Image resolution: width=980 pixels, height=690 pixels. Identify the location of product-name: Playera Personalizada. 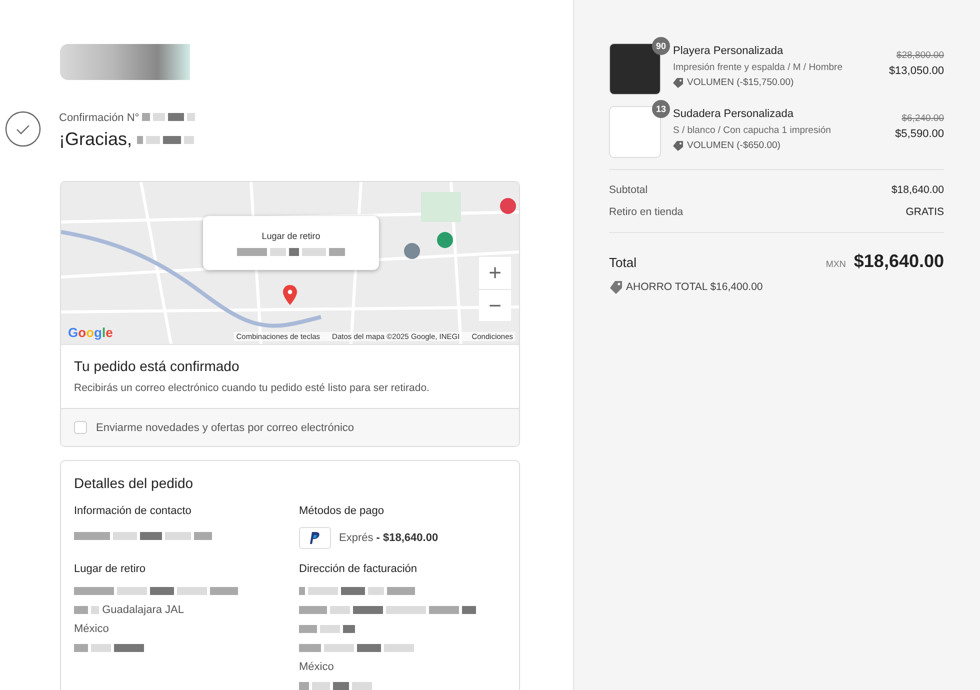
(728, 51).